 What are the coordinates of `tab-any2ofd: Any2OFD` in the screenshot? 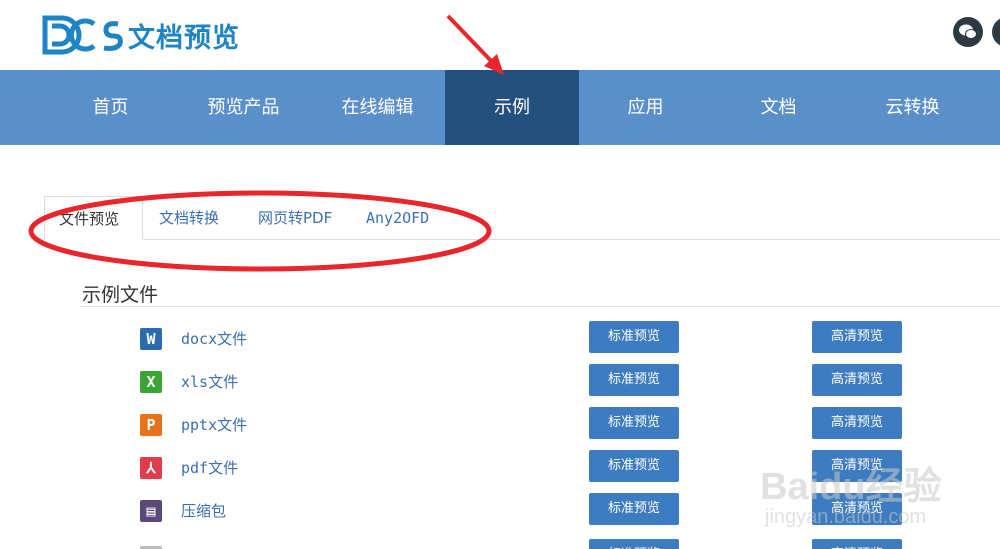 It's located at (397, 218).